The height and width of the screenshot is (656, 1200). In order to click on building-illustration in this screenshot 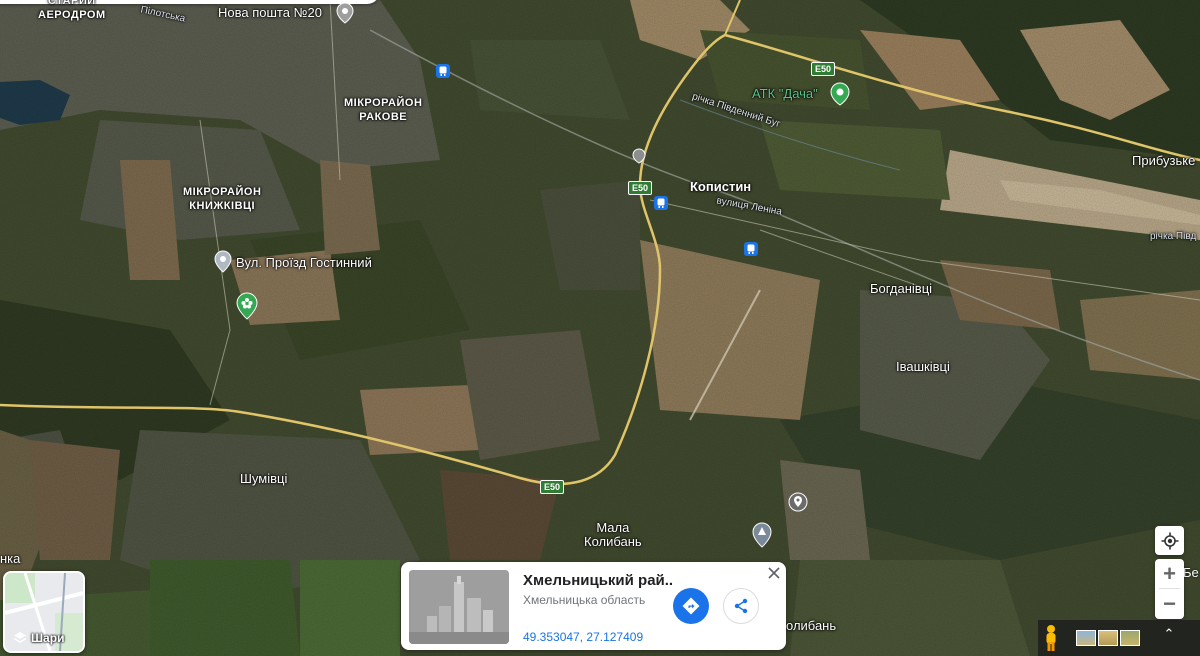, I will do `click(459, 607)`.